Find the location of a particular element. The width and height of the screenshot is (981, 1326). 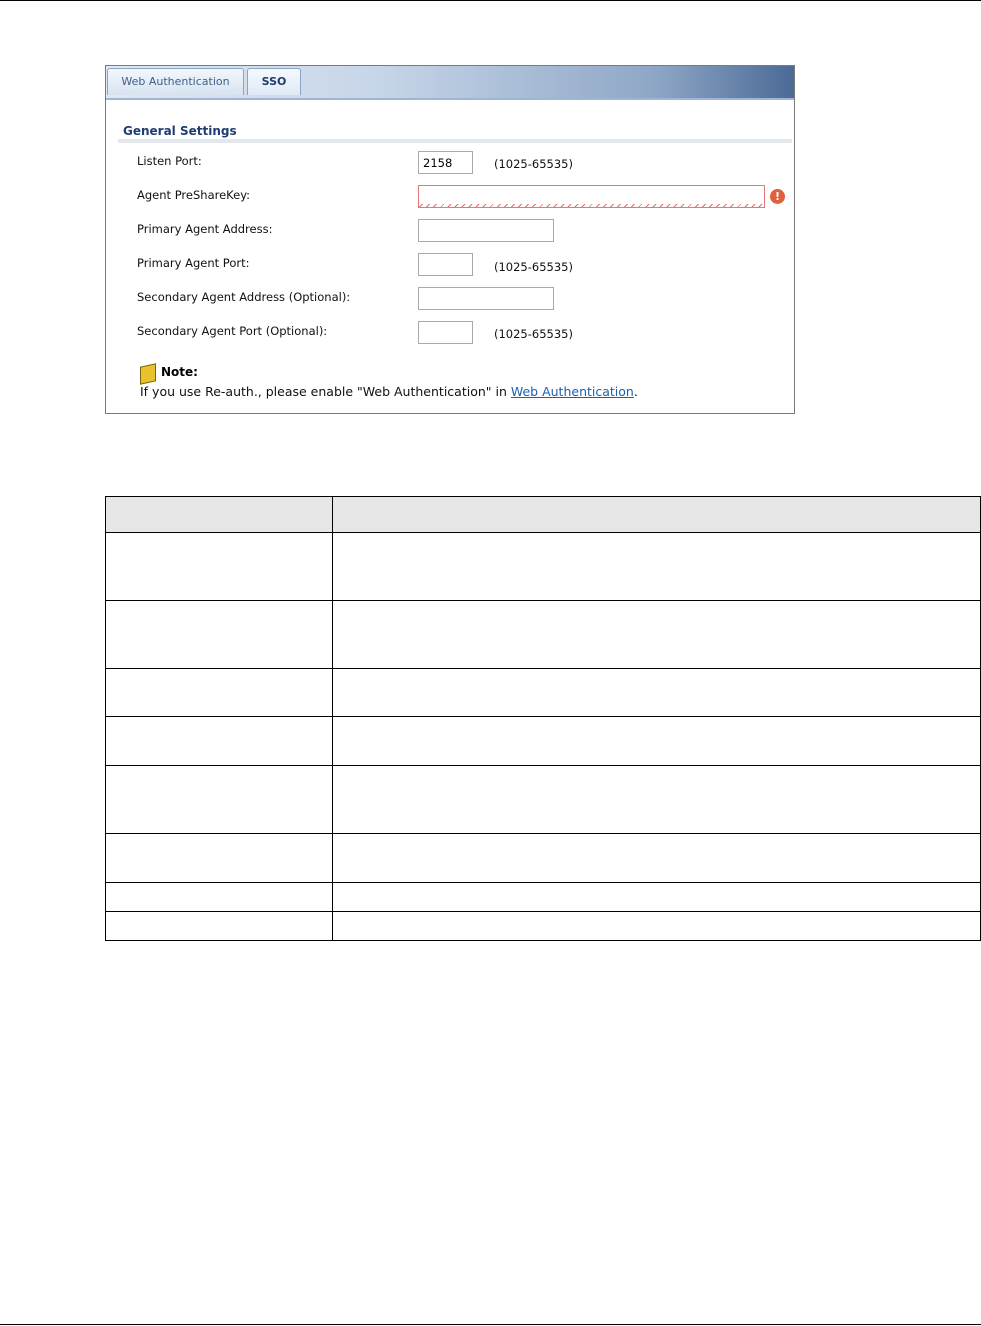

listen-port-input is located at coordinates (445, 162).